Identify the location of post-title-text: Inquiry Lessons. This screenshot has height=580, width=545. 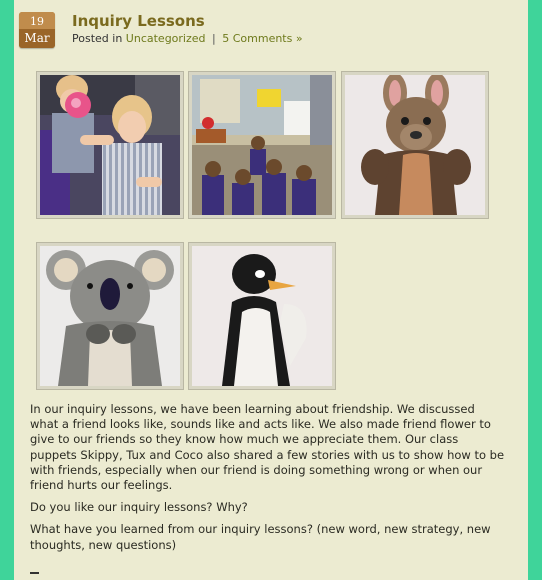
(138, 21).